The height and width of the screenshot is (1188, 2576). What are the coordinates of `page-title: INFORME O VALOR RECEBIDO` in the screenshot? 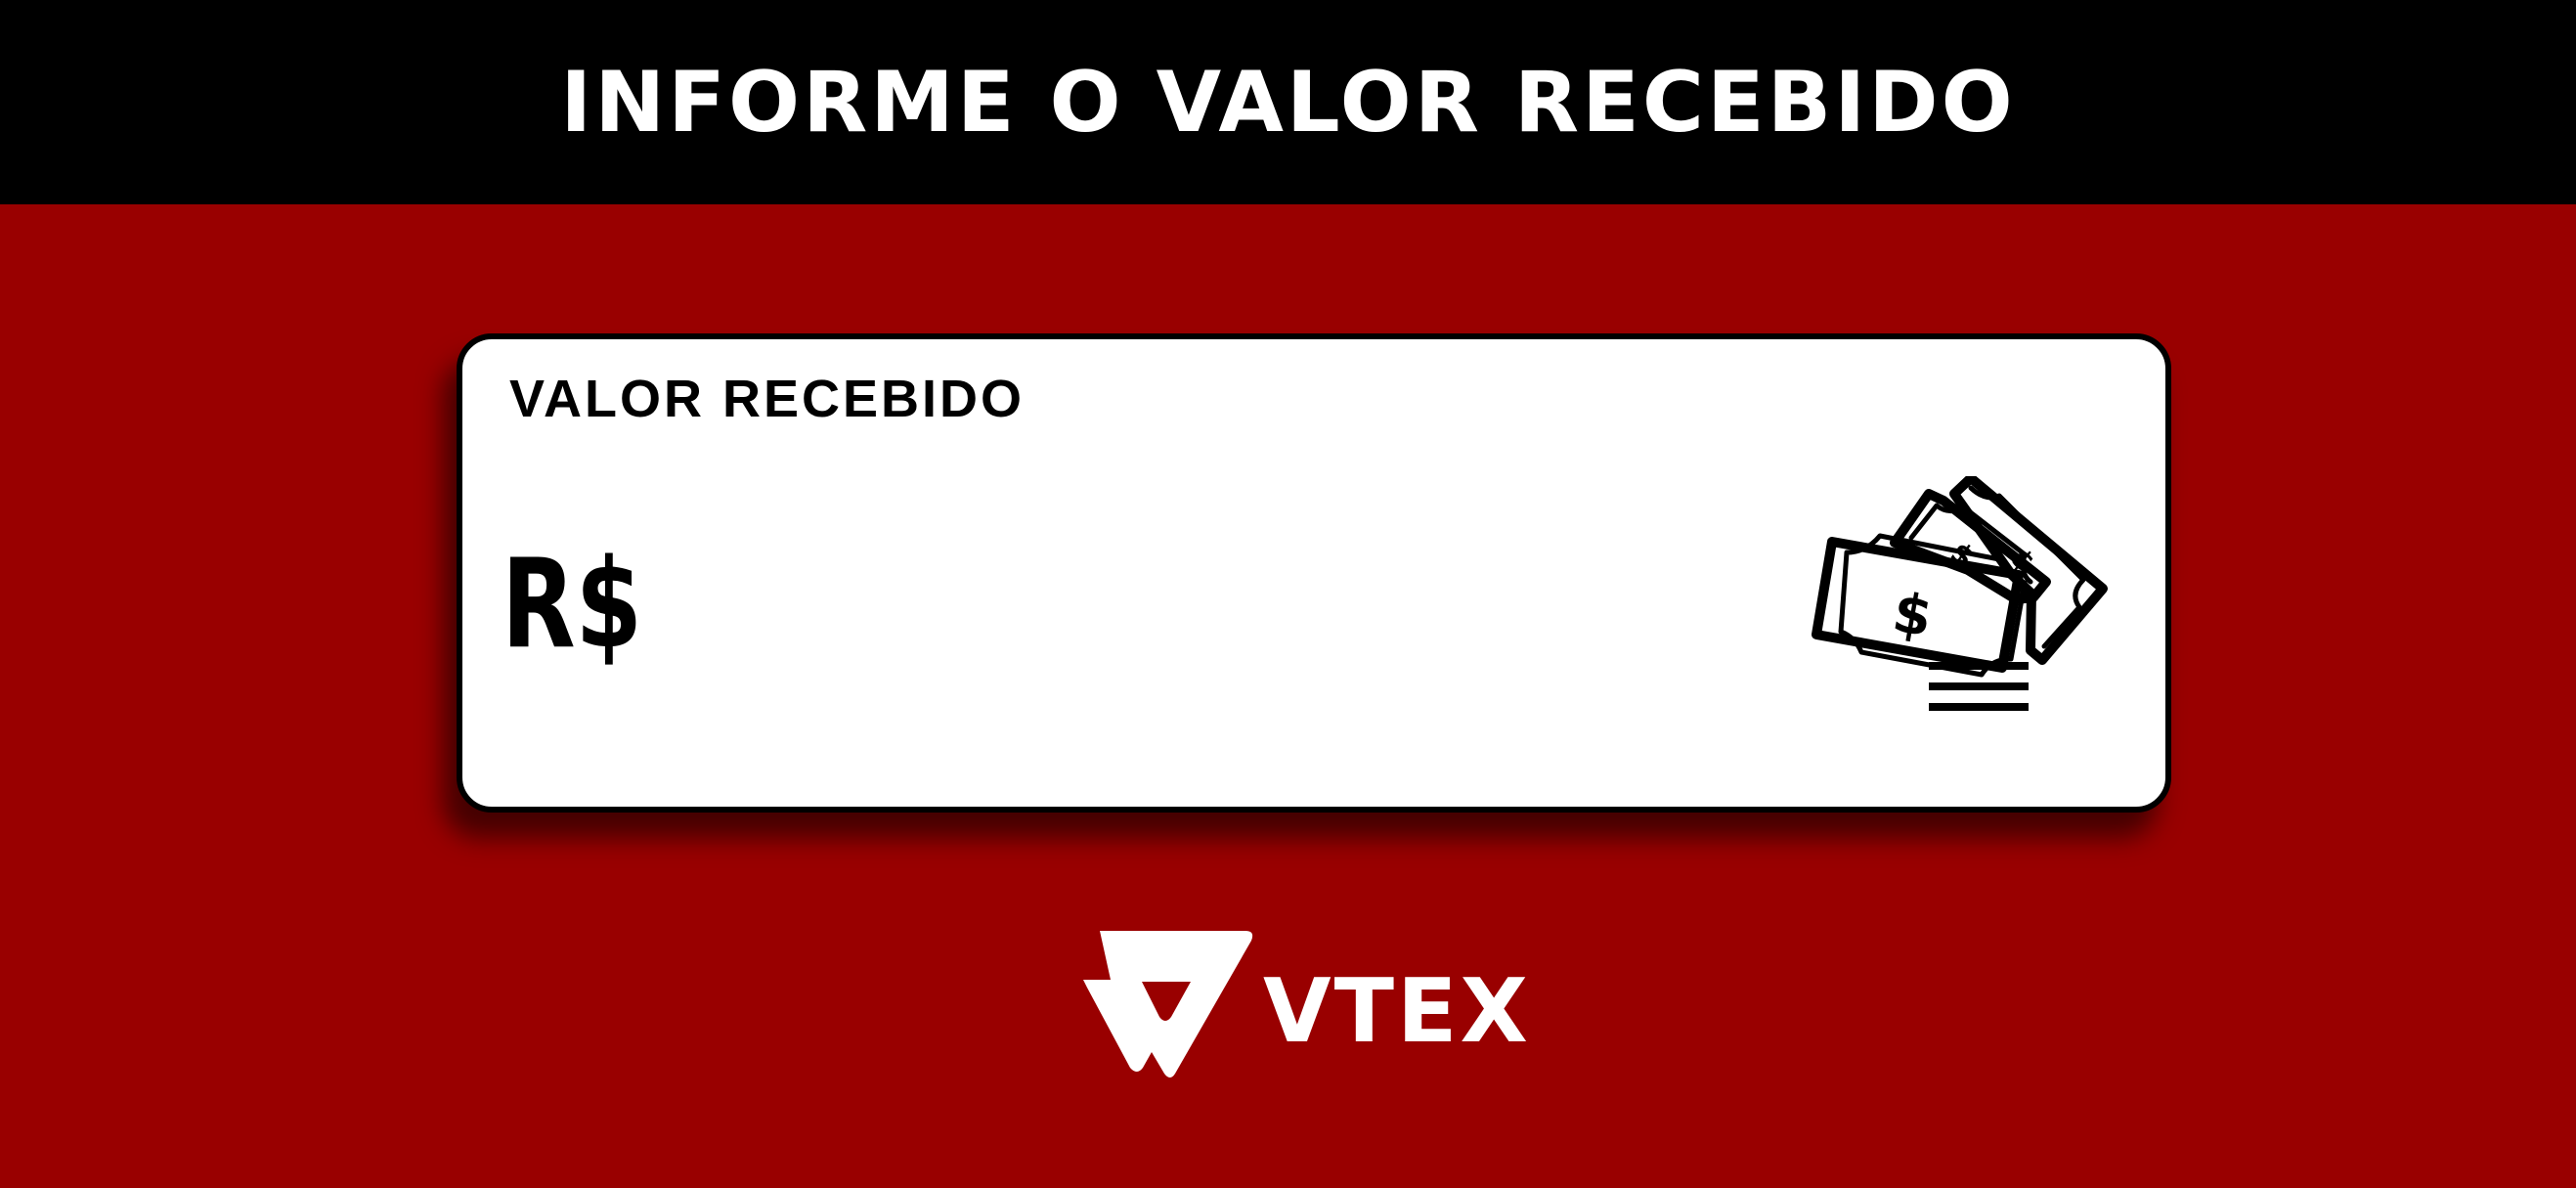 It's located at (1288, 102).